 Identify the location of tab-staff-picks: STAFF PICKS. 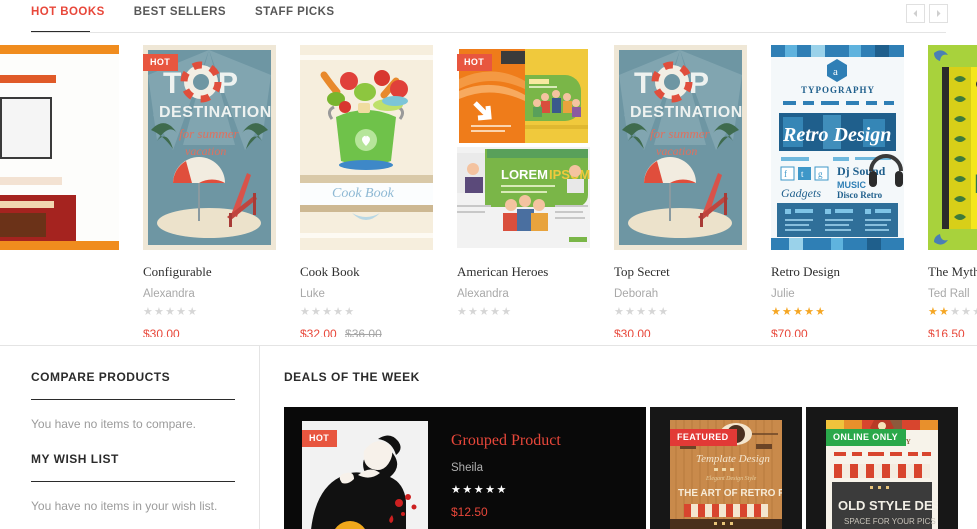
(295, 16).